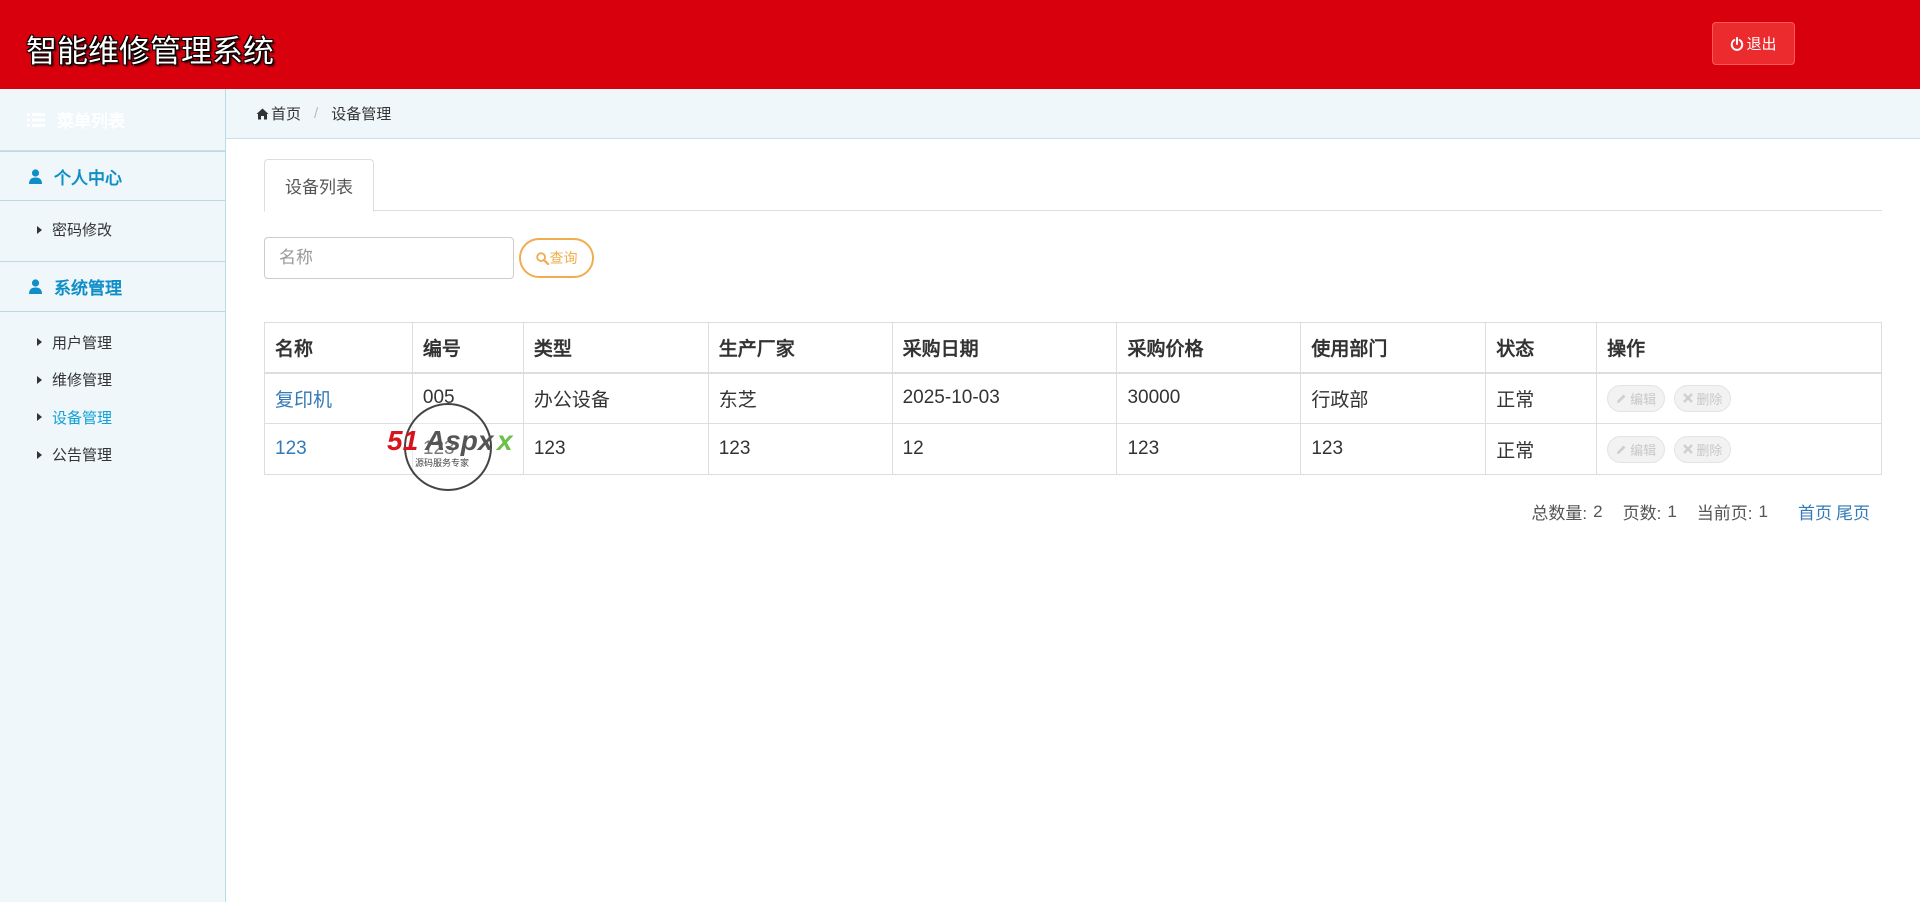 This screenshot has width=1920, height=902. I want to click on column-header: 生产厂家, so click(800, 348).